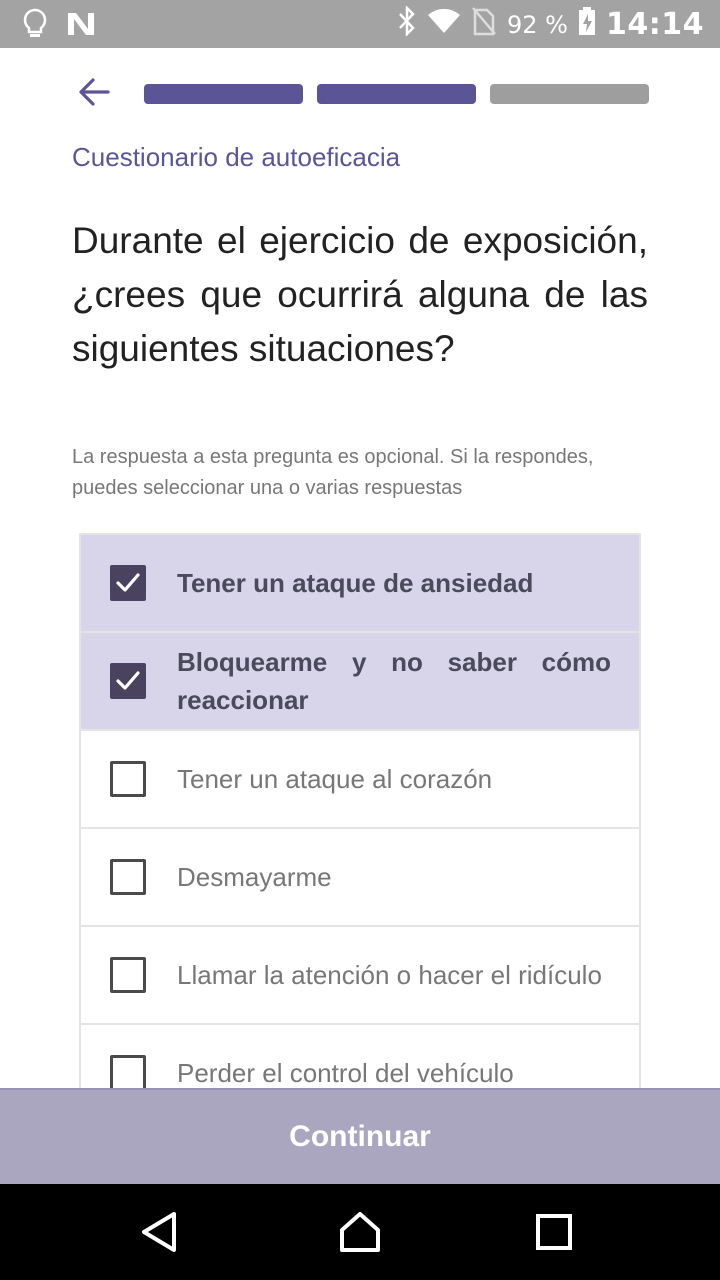 This screenshot has width=720, height=1280. What do you see at coordinates (655, 24) in the screenshot?
I see `clock: 14:14` at bounding box center [655, 24].